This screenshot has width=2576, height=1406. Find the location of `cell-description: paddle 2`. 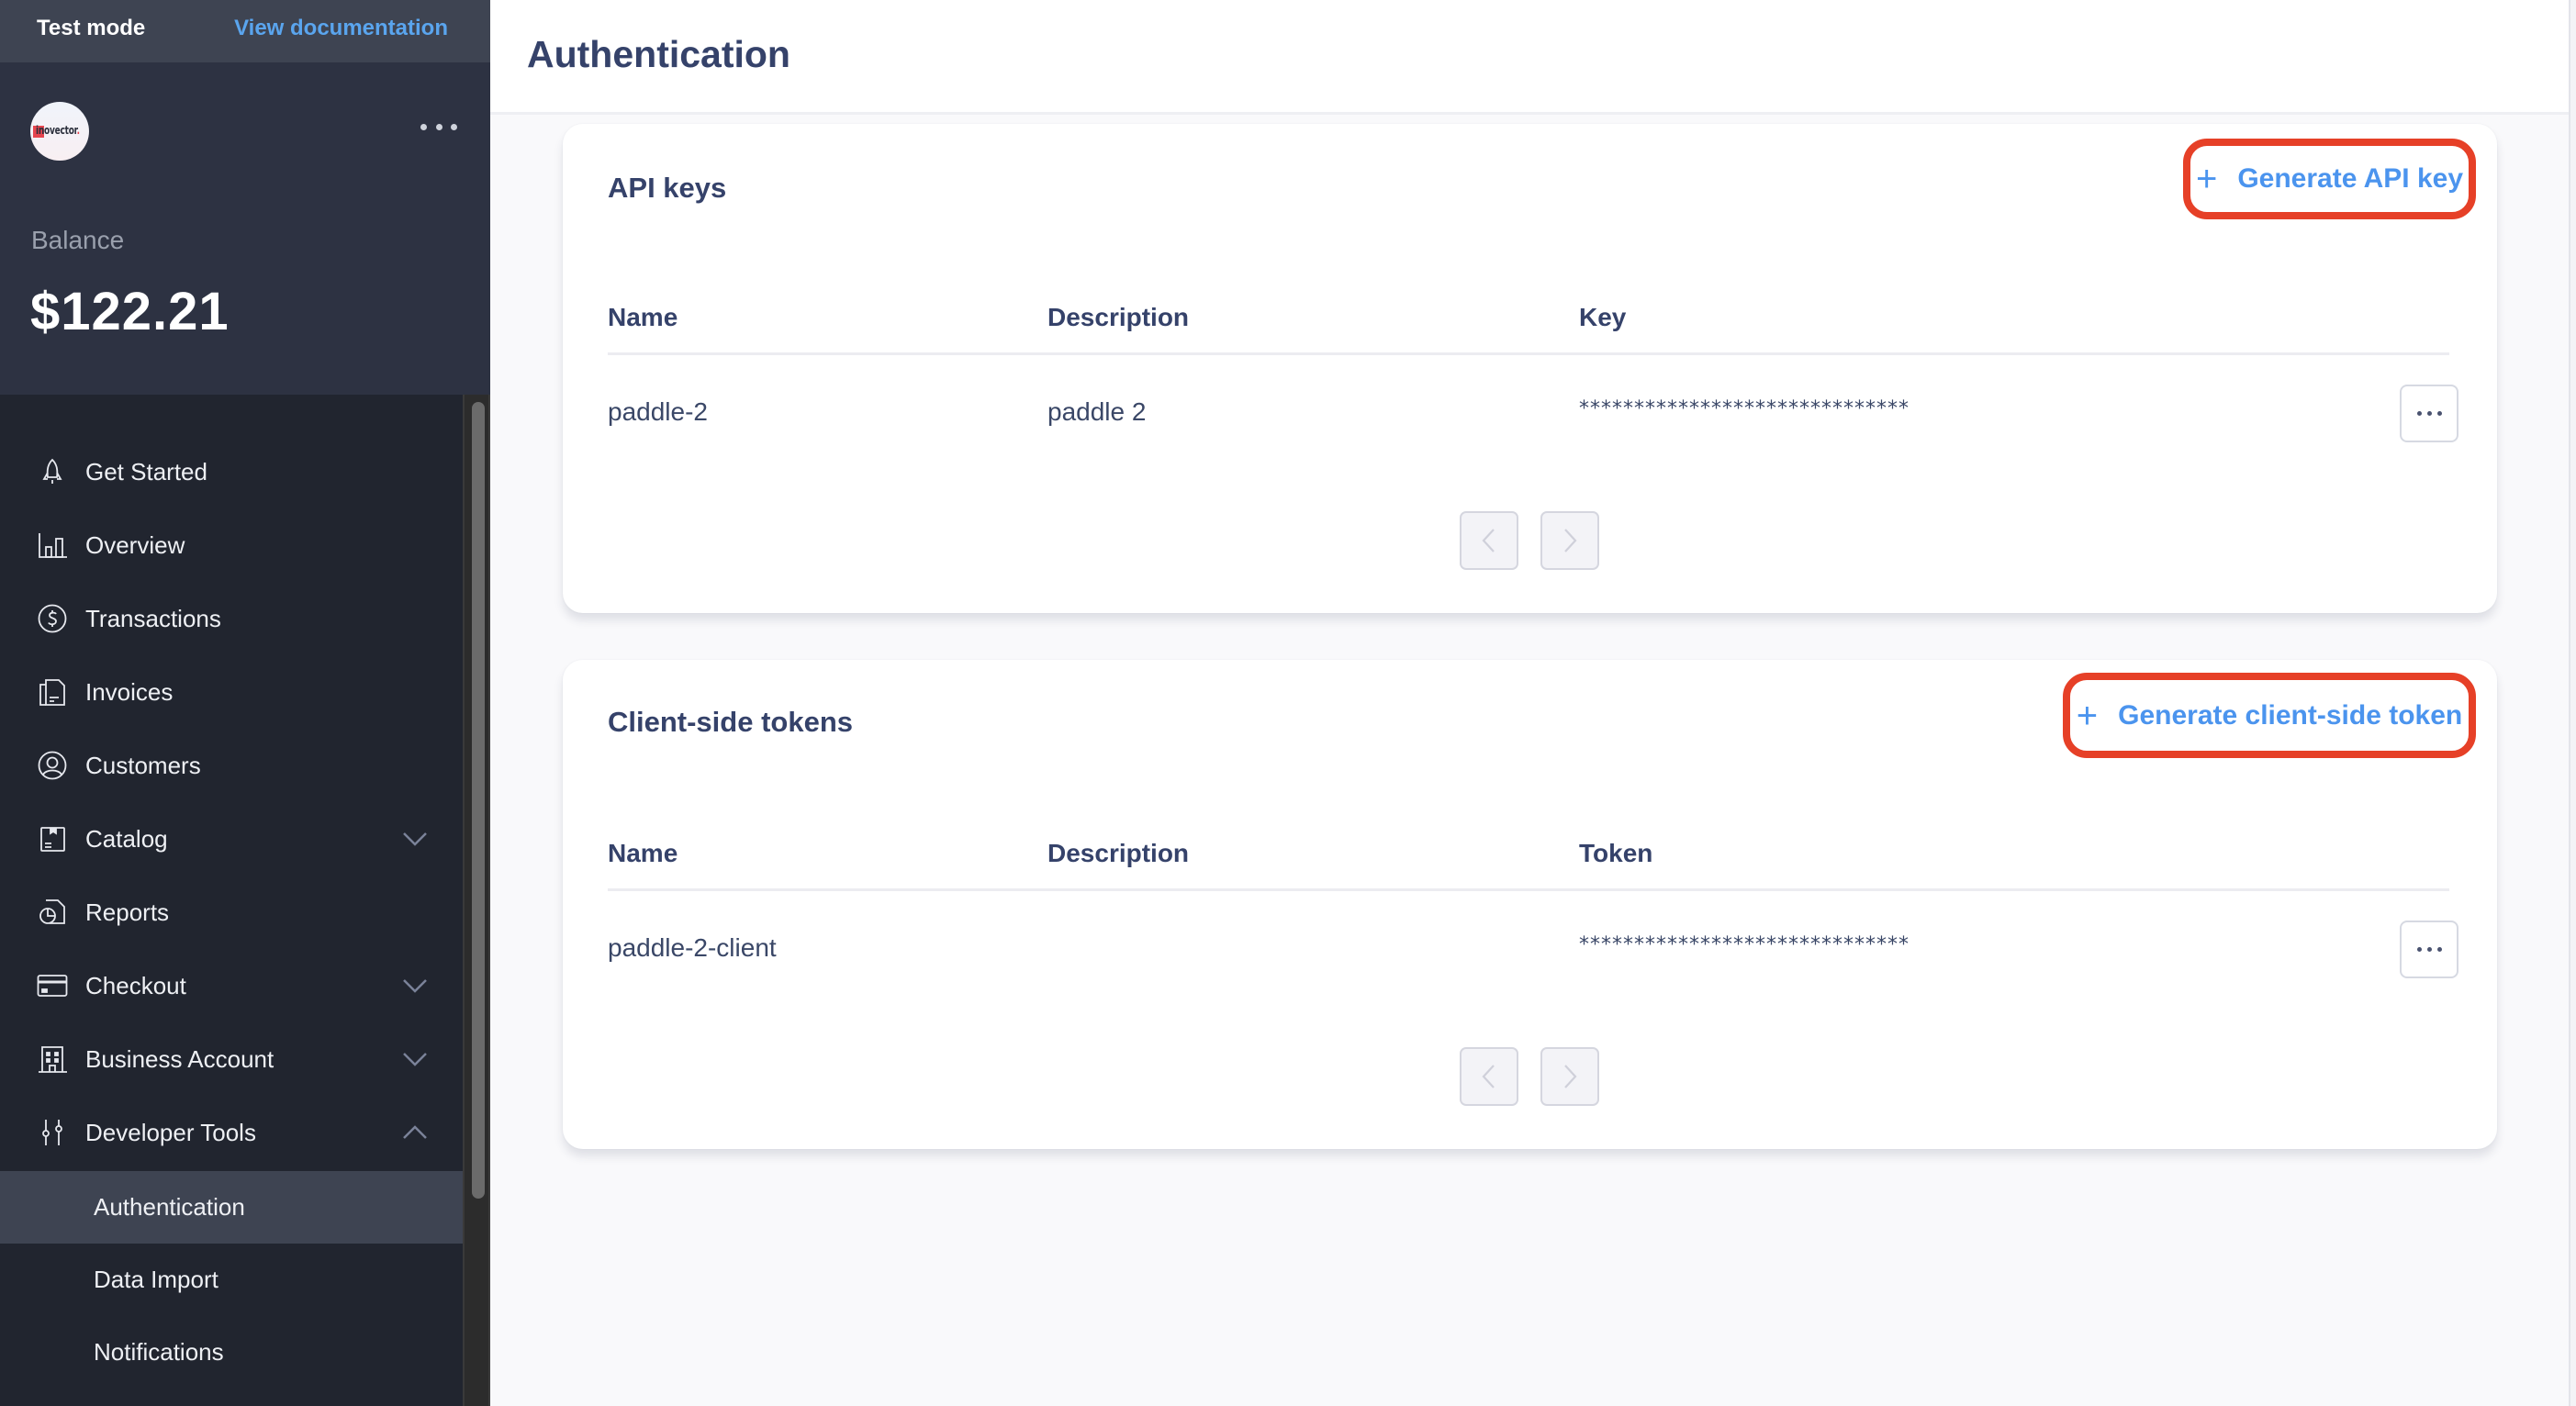

cell-description: paddle 2 is located at coordinates (1097, 411).